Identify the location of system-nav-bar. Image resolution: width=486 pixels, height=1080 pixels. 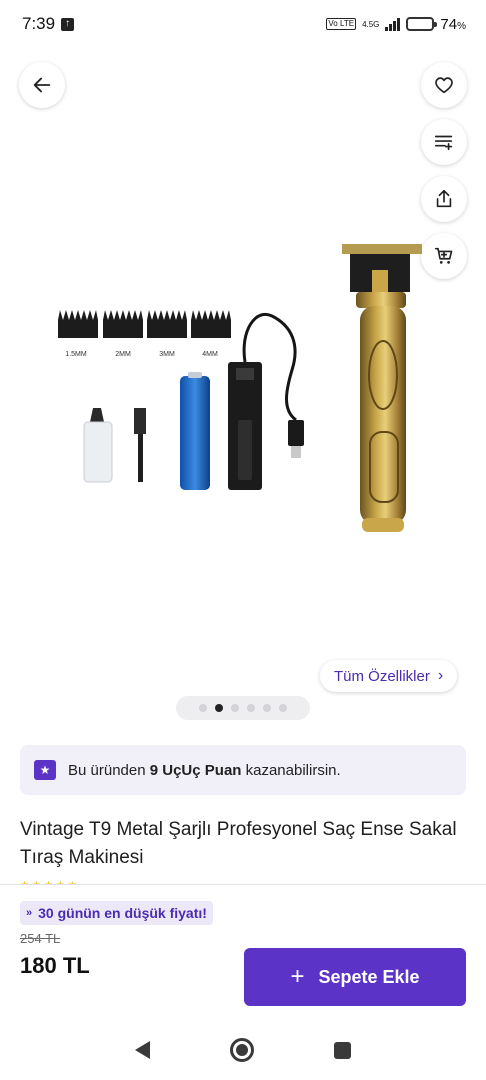
(243, 1050).